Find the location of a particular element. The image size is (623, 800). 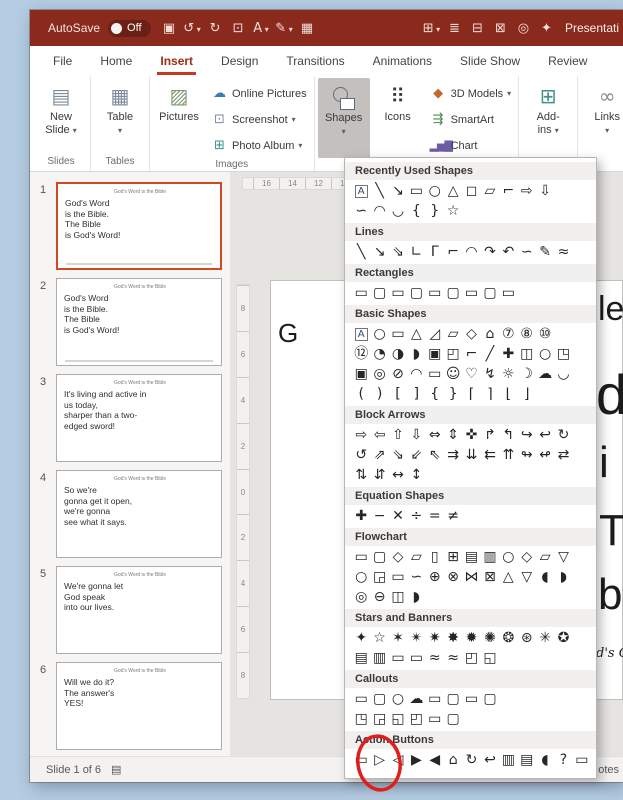

shape-item: ❂ is located at coordinates (508, 638).